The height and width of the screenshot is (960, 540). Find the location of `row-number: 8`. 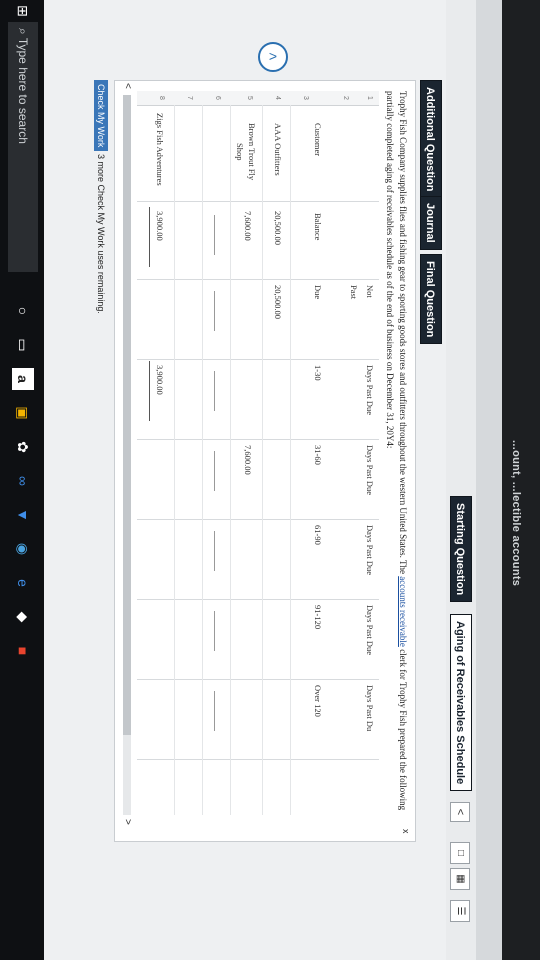

row-number: 8 is located at coordinates (161, 98).